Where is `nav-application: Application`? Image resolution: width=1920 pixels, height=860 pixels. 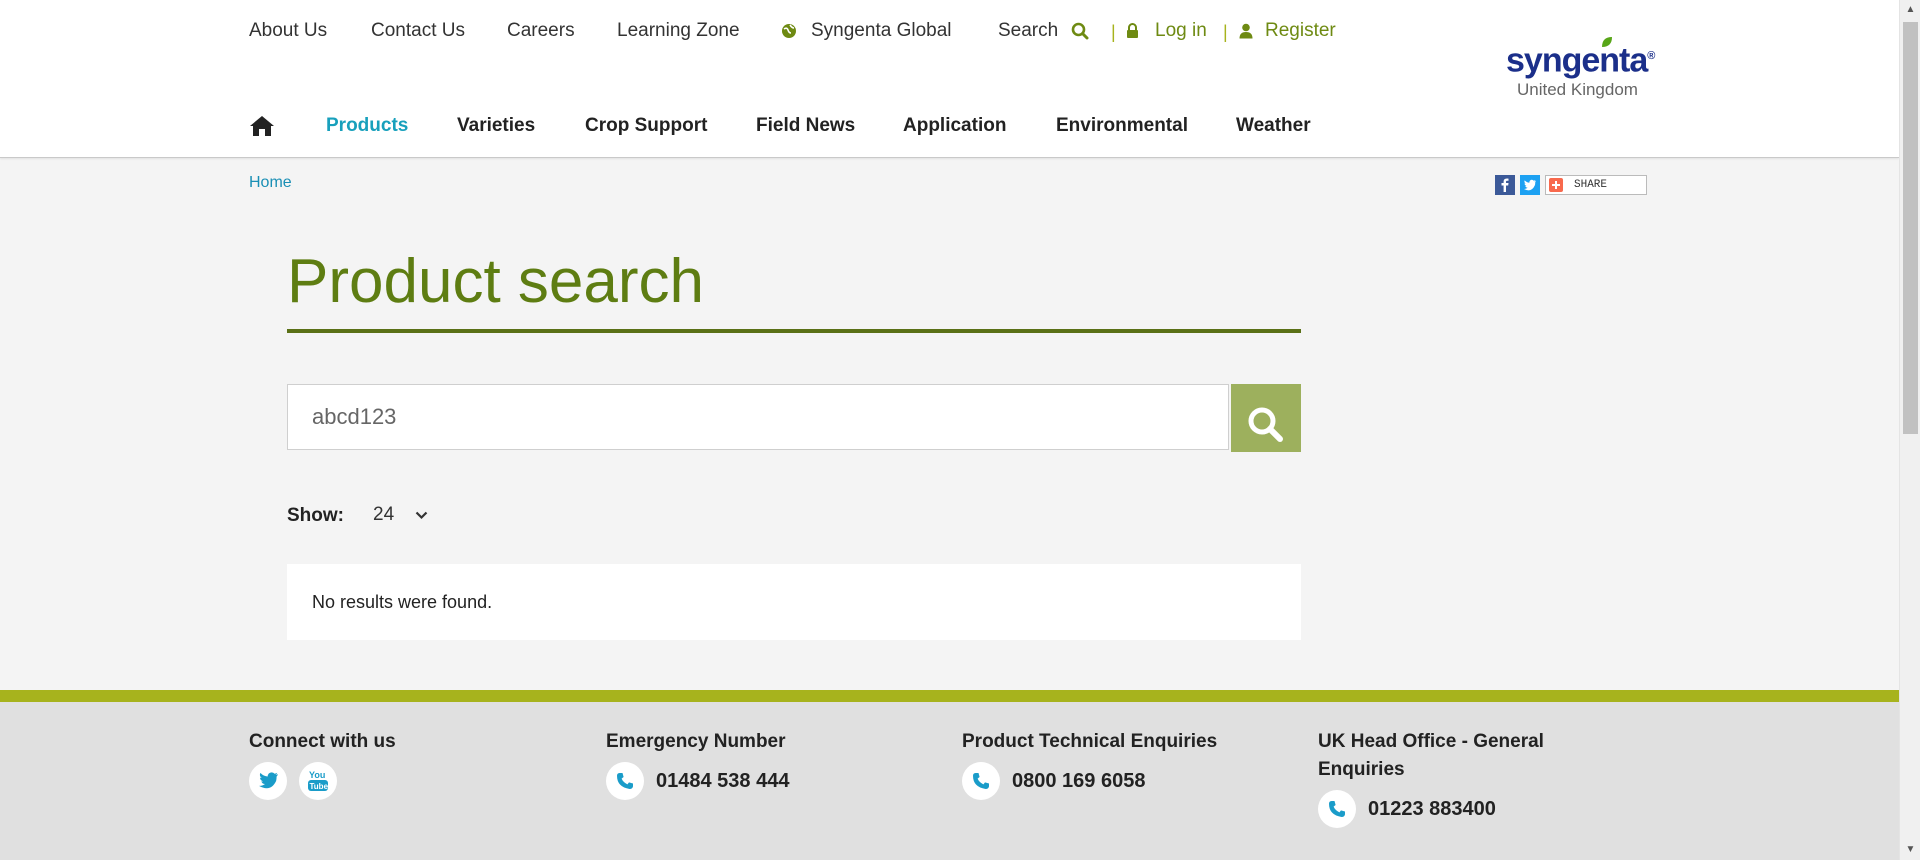
nav-application: Application is located at coordinates (954, 126).